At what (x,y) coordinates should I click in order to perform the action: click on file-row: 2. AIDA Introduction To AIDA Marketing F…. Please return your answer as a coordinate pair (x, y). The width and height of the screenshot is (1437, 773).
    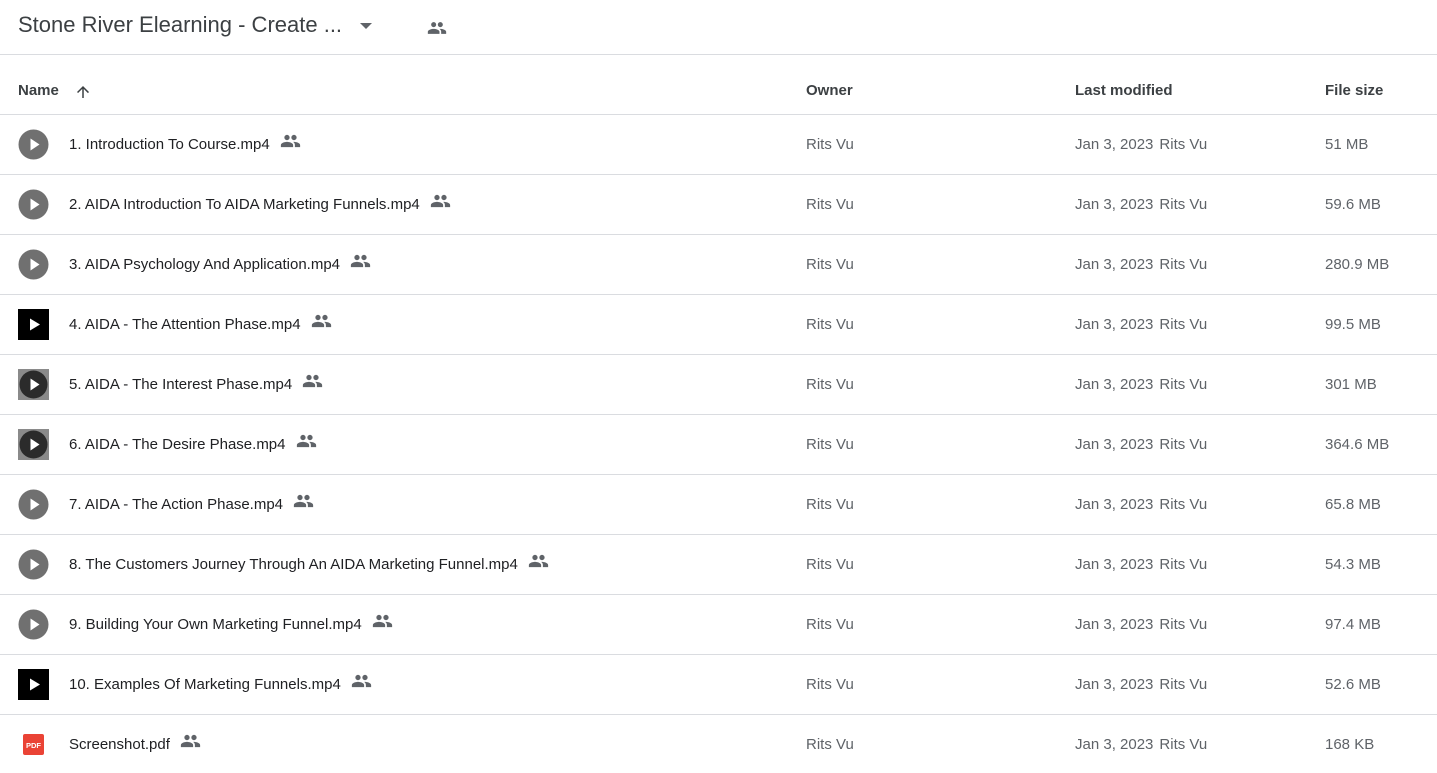
    Looking at the image, I should click on (718, 205).